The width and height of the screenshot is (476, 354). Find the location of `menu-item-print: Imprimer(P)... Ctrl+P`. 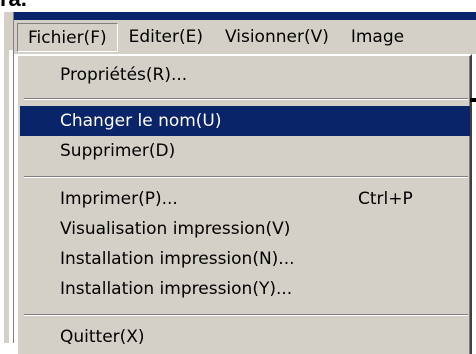

menu-item-print: Imprimer(P)... Ctrl+P is located at coordinates (245, 199).